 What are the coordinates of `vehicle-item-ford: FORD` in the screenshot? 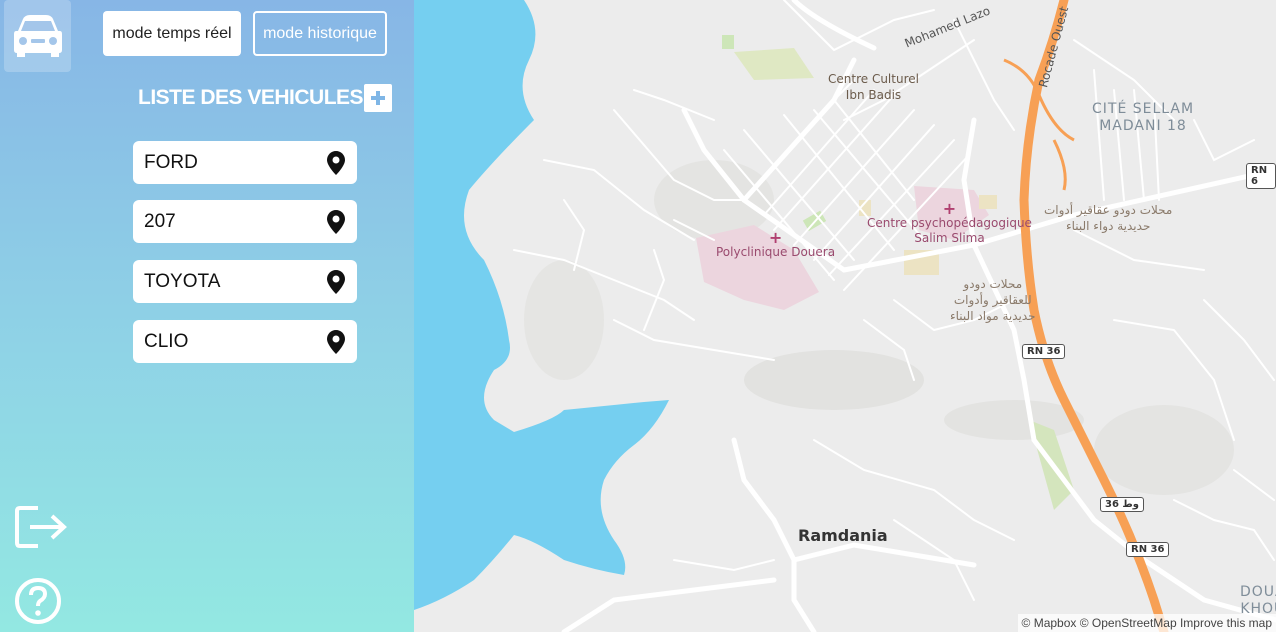 It's located at (245, 162).